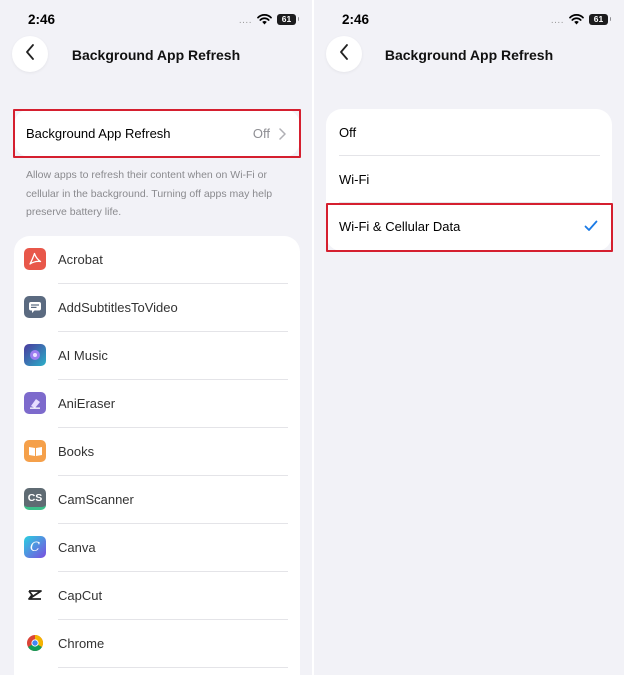 This screenshot has width=624, height=675. What do you see at coordinates (83, 355) in the screenshot?
I see `app-name: AI Music` at bounding box center [83, 355].